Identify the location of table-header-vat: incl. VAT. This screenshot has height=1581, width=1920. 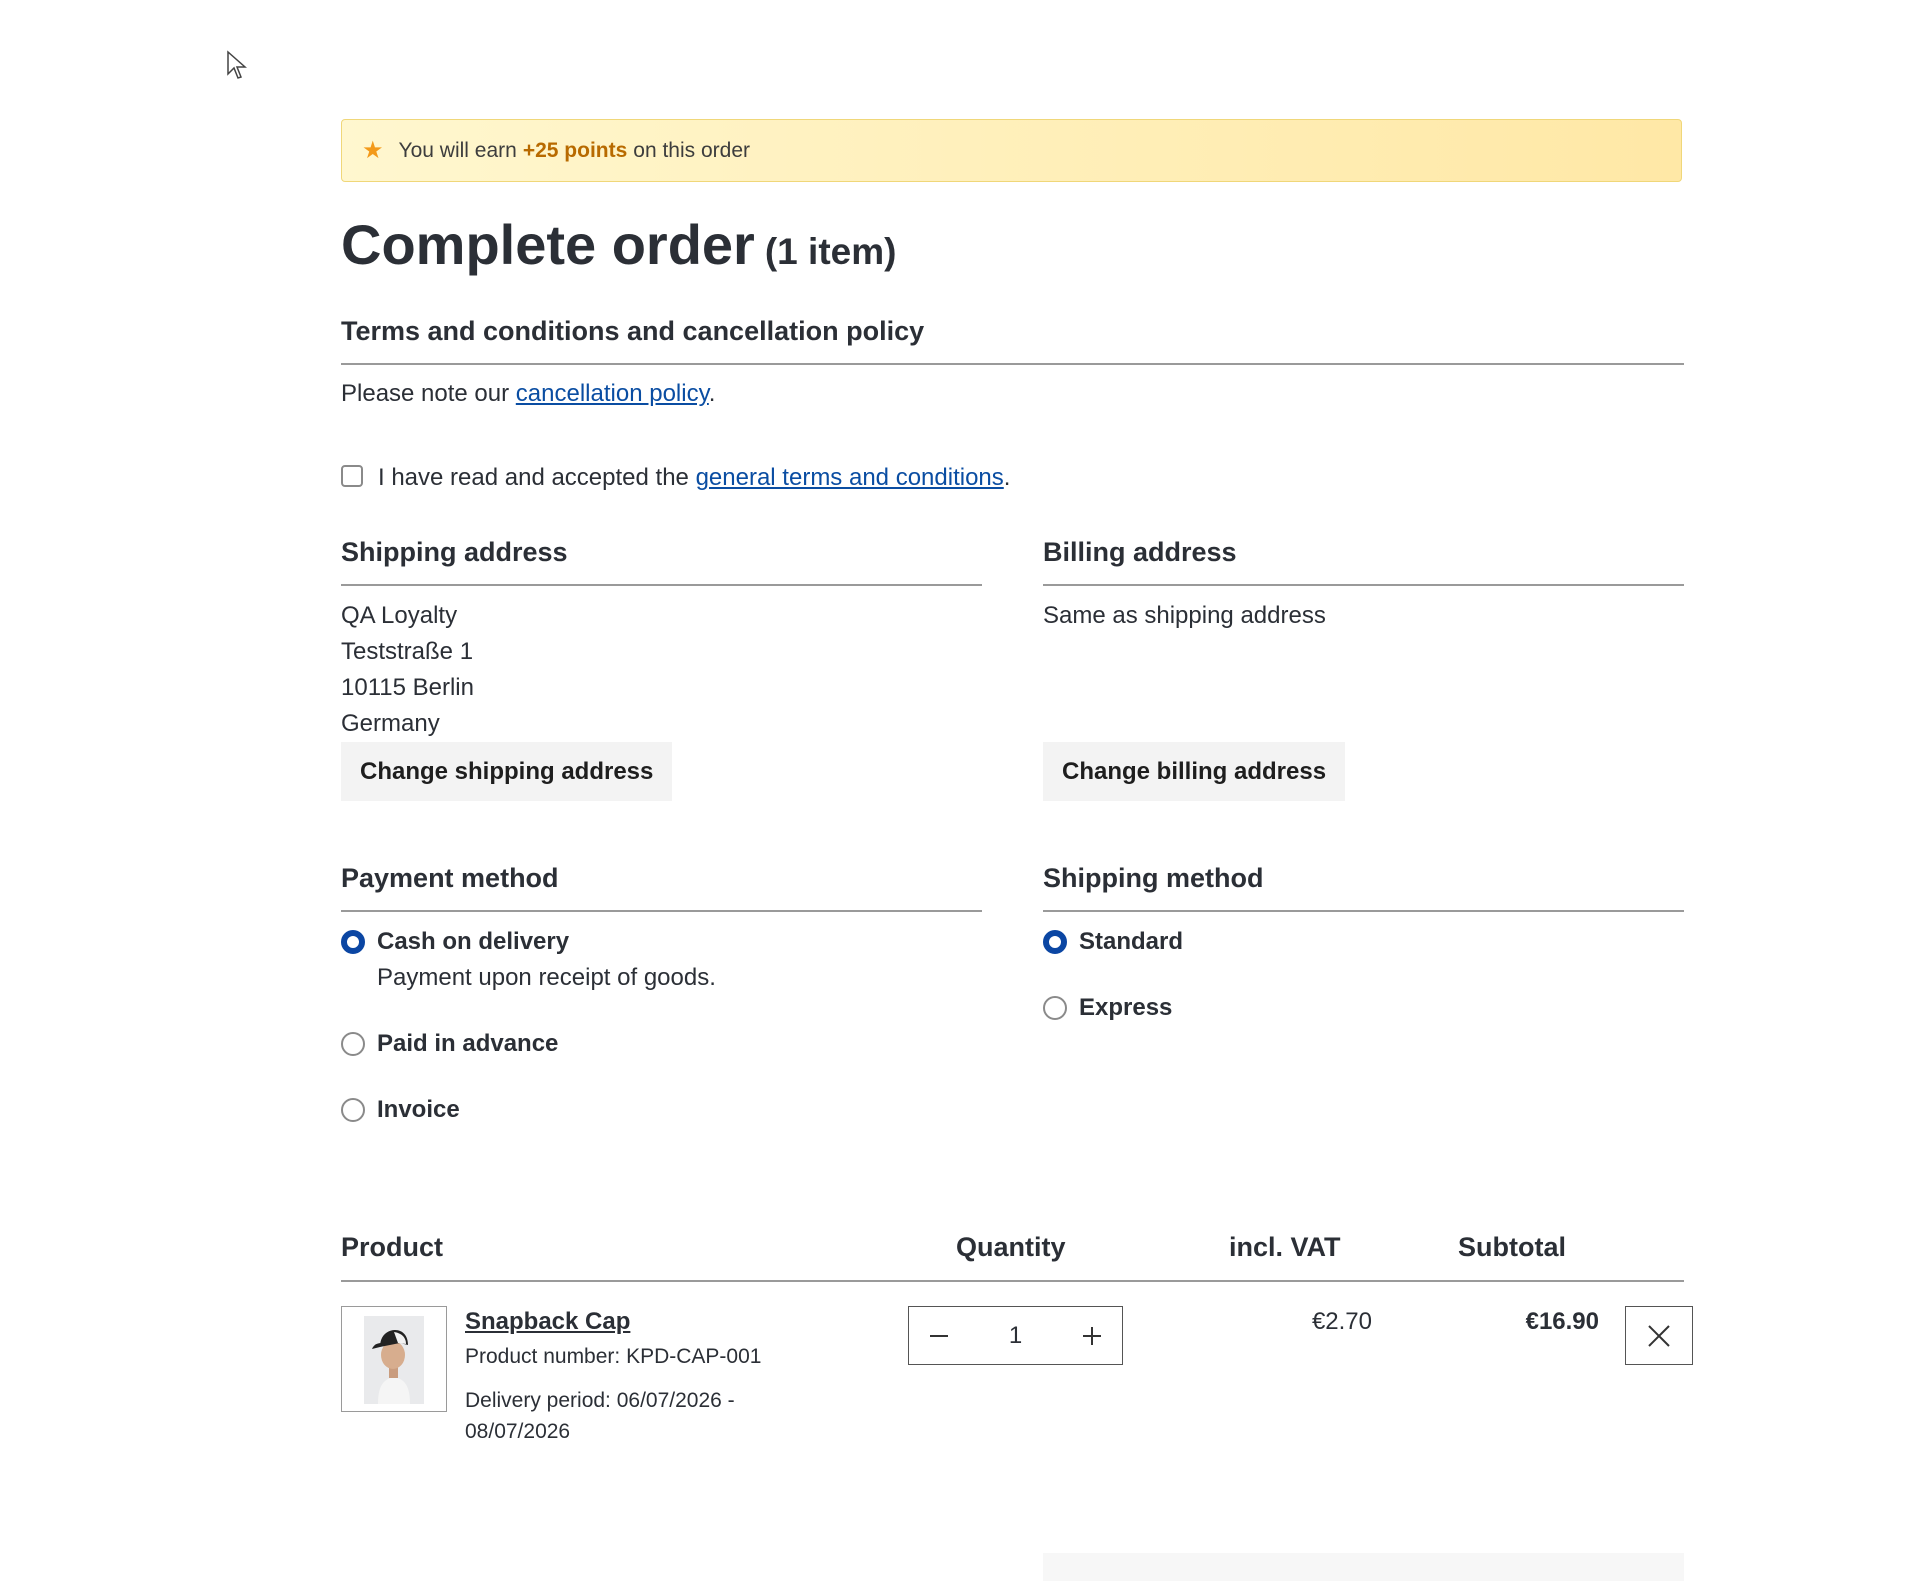
(1285, 1247).